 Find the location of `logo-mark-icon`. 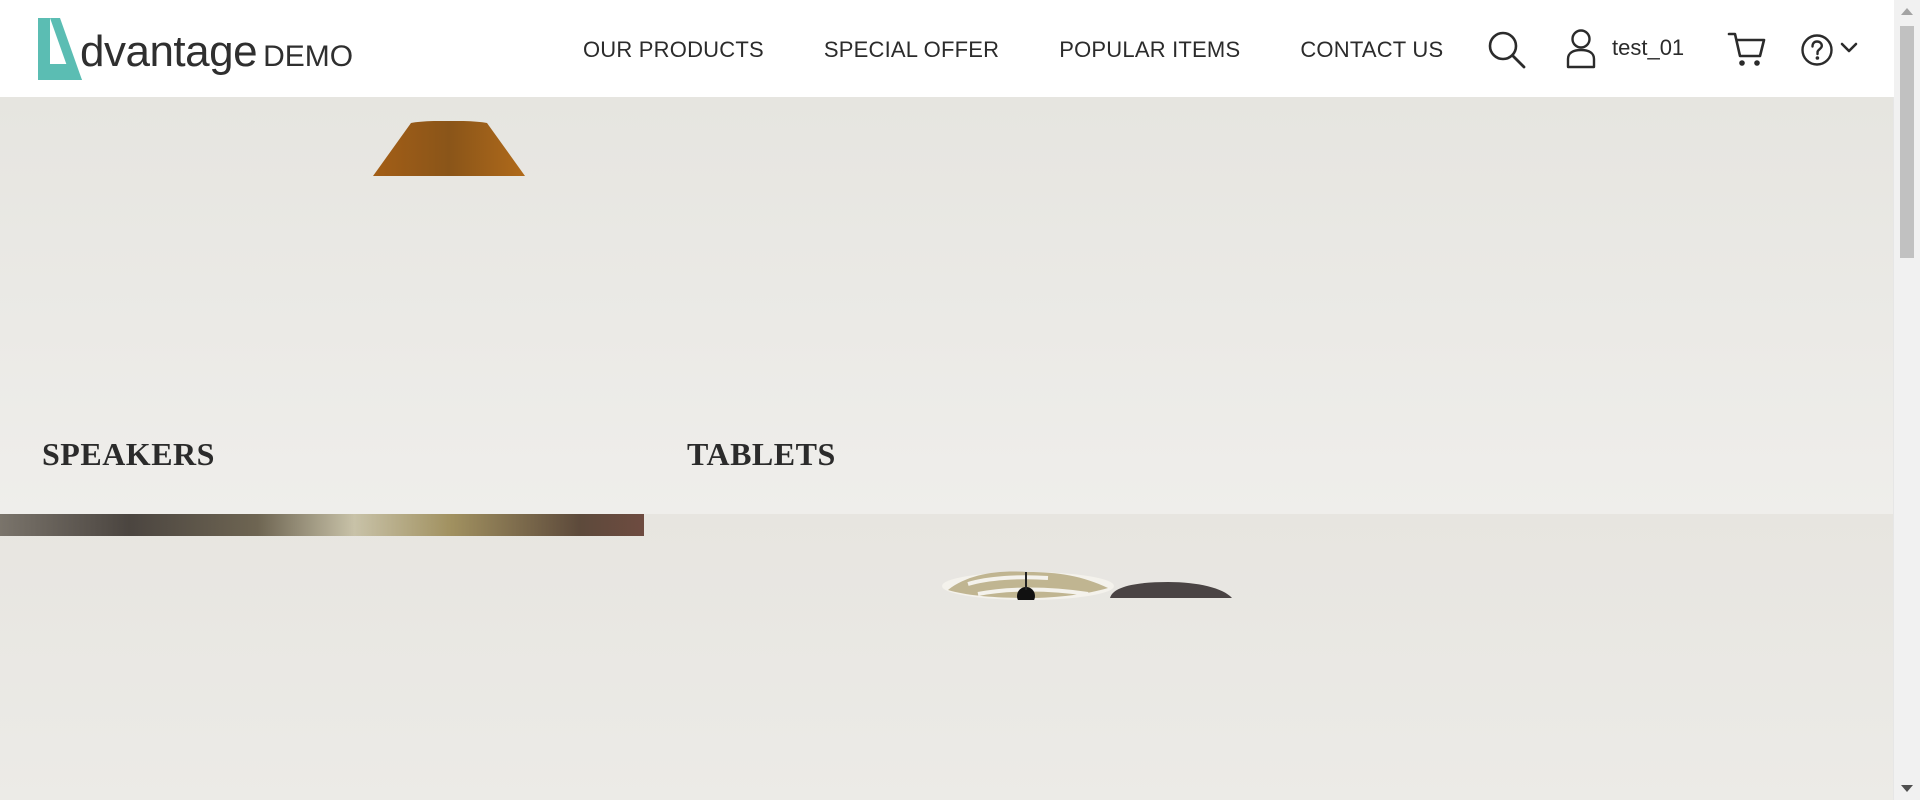

logo-mark-icon is located at coordinates (60, 49).